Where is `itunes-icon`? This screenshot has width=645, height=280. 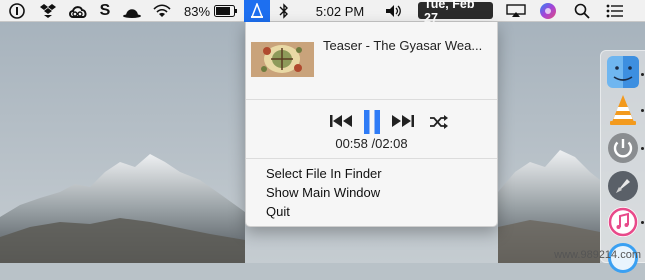 itunes-icon is located at coordinates (623, 222).